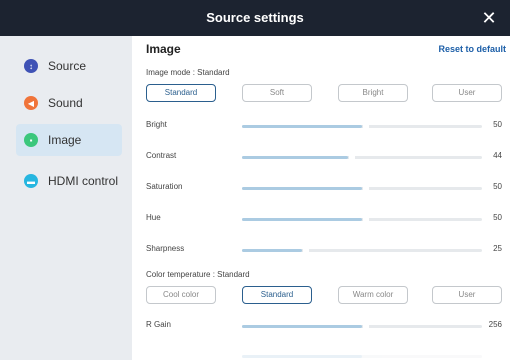 The height and width of the screenshot is (360, 510). I want to click on slider-bright: Bright 50, so click(326, 126).